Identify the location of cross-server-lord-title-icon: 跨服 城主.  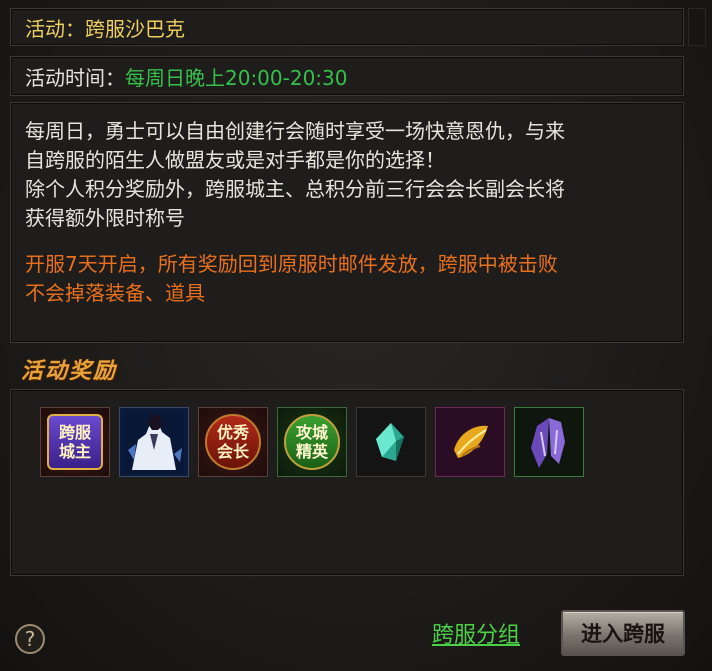
(75, 442).